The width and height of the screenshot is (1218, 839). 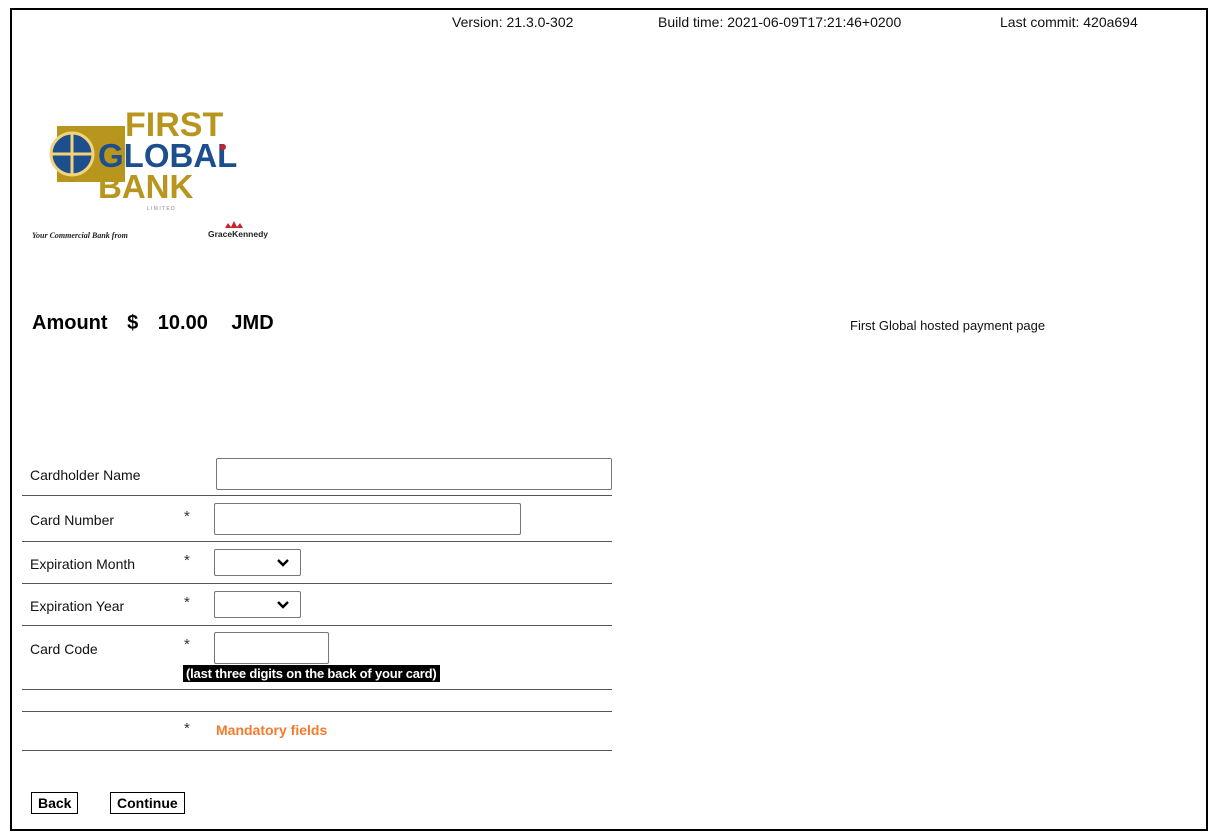 What do you see at coordinates (147, 803) in the screenshot?
I see `continue-button: Continue` at bounding box center [147, 803].